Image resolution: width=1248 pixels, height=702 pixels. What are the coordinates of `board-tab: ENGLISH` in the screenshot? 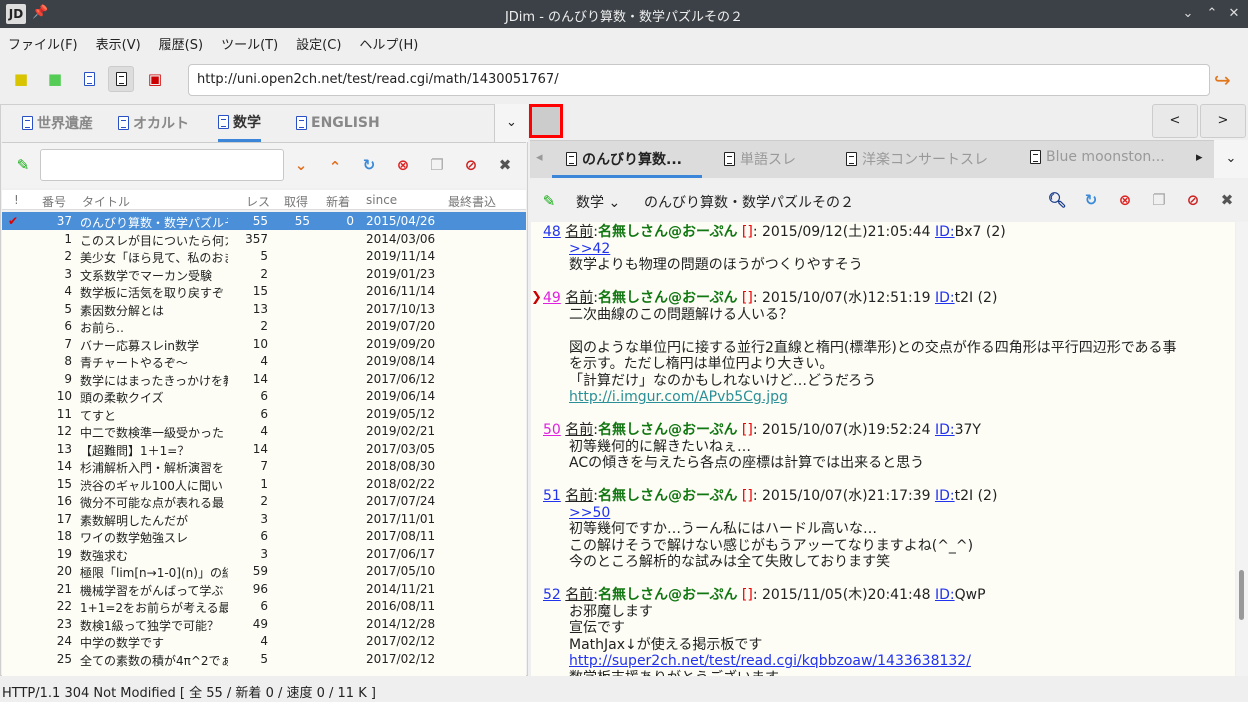 It's located at (338, 123).